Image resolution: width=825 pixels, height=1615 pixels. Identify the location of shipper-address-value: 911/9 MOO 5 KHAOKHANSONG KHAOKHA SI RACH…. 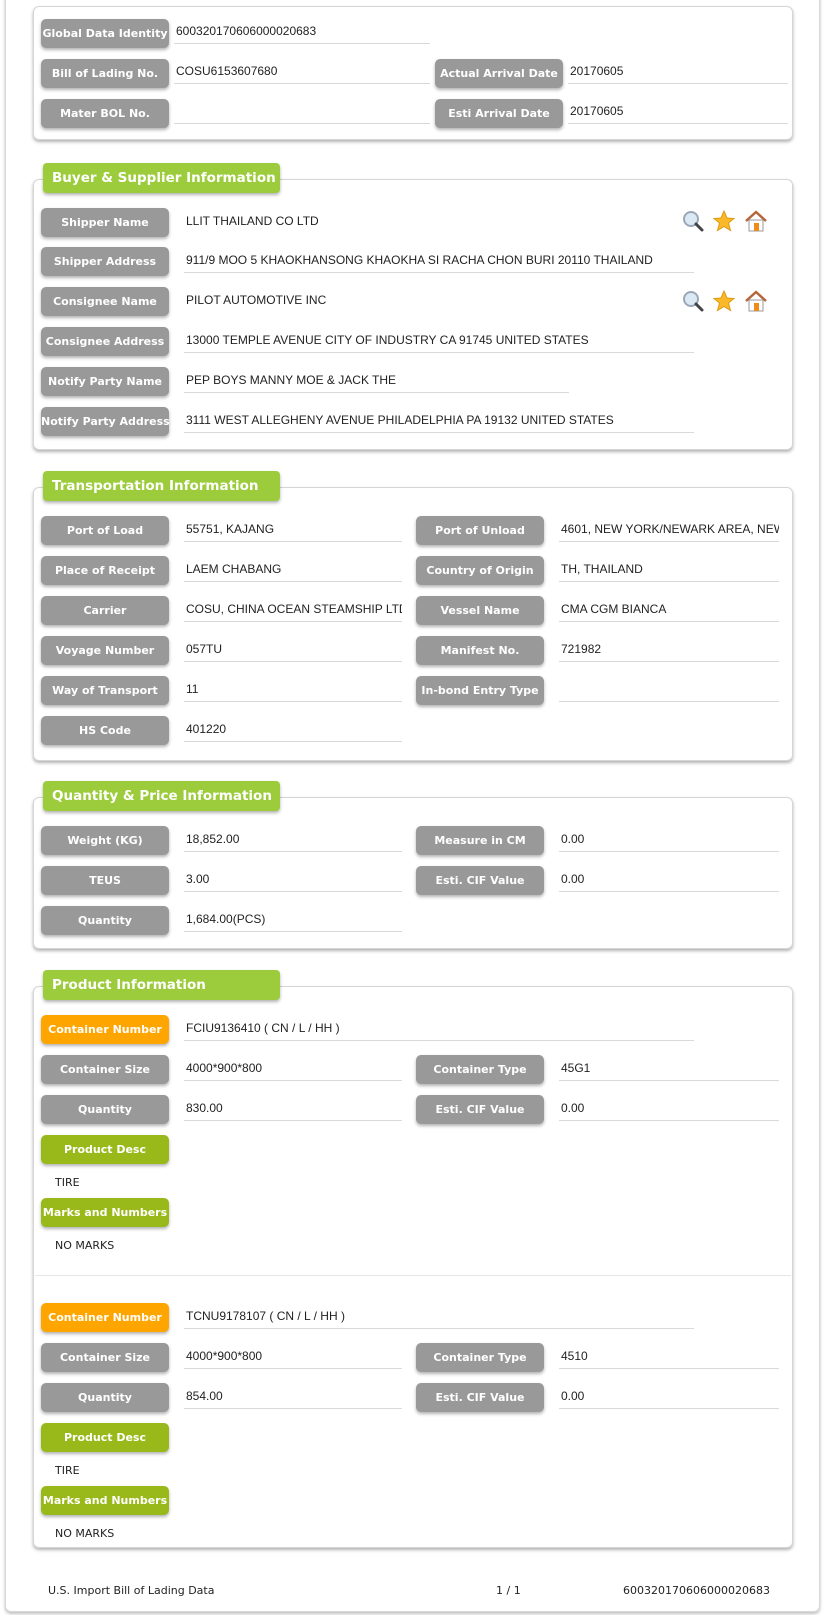
(439, 262).